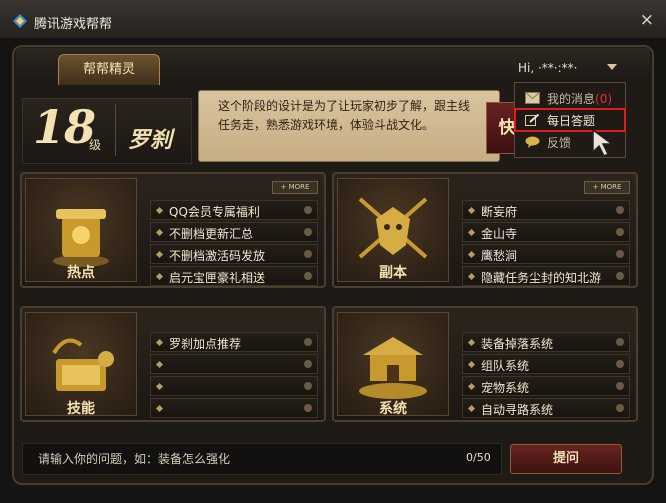  Describe the element at coordinates (217, 278) in the screenshot. I see `list-item-label: 启元宝匣豪礼相送` at that location.